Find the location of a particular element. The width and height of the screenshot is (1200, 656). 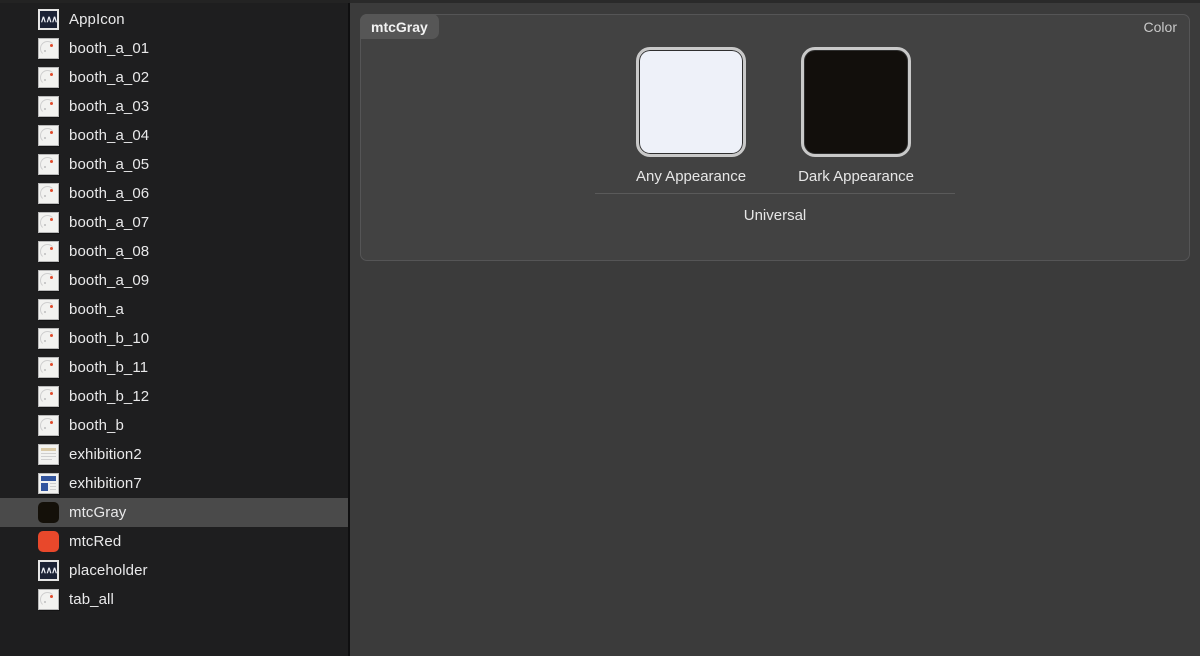

asset-list-item-label: booth_a is located at coordinates (96, 309).